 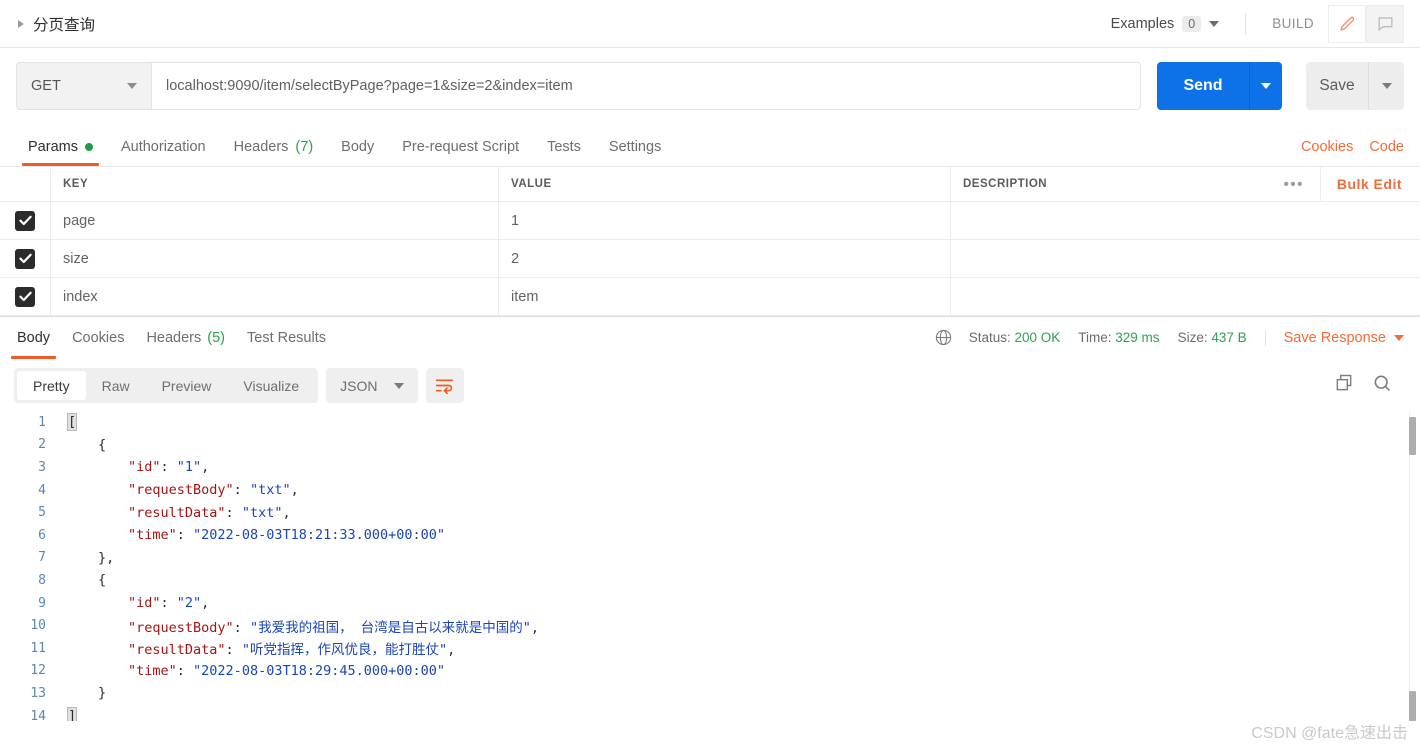 What do you see at coordinates (177, 512) in the screenshot?
I see `code-token: "resultData"` at bounding box center [177, 512].